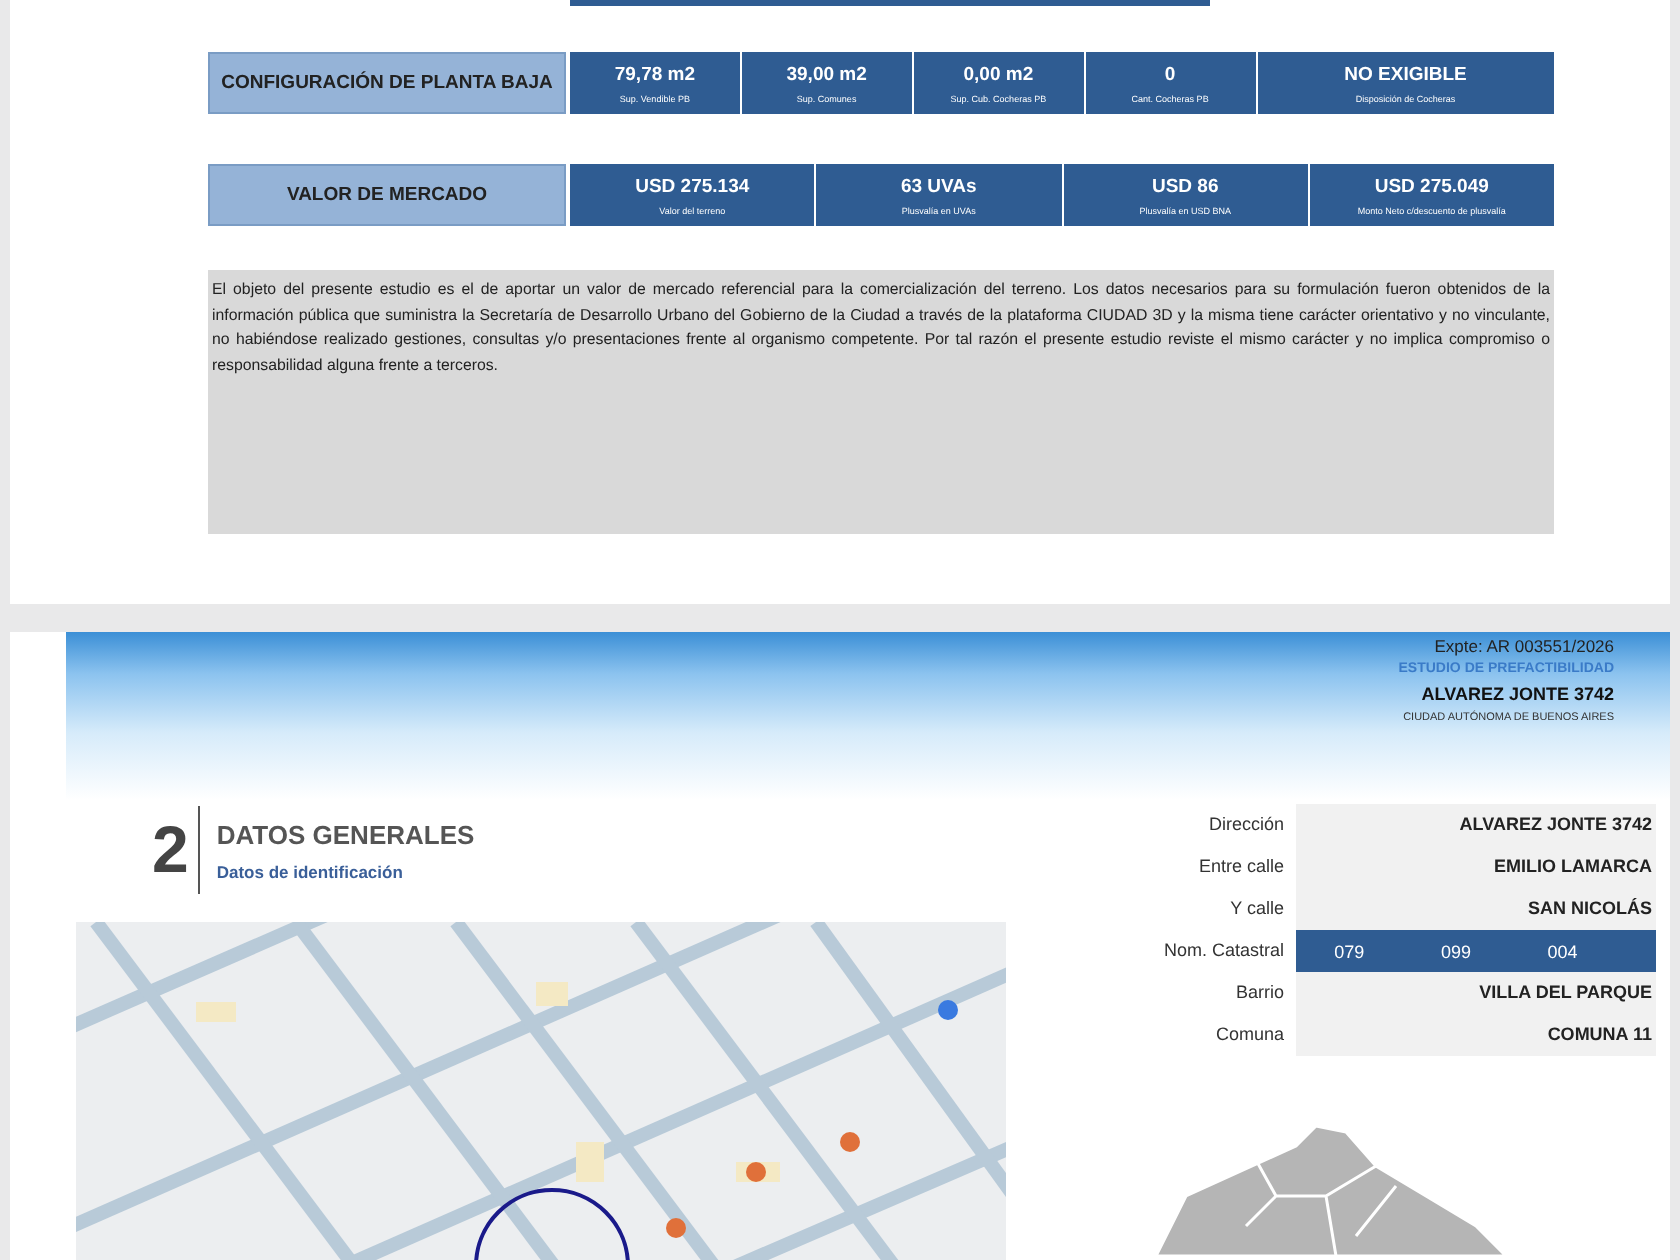 Image resolution: width=1680 pixels, height=1260 pixels. I want to click on field-value: VILLA DEL PARQUE, so click(1476, 993).